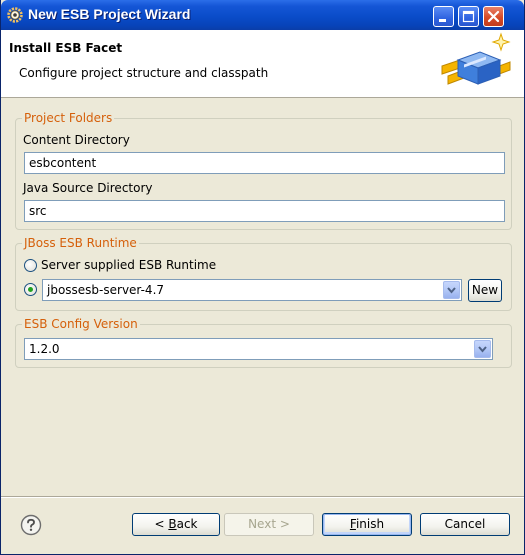 The width and height of the screenshot is (525, 555). I want to click on back-button-rest: ack, so click(187, 524).